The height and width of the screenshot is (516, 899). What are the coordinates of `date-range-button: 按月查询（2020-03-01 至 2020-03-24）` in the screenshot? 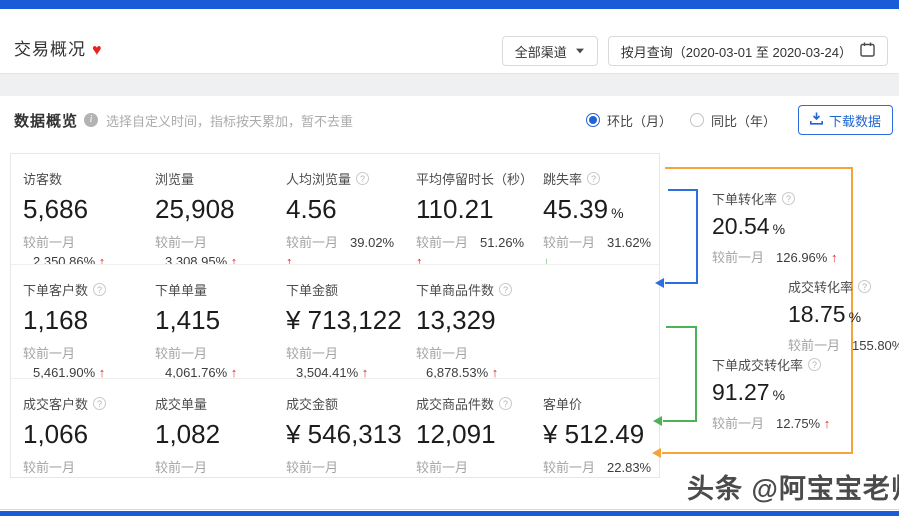 It's located at (747, 51).